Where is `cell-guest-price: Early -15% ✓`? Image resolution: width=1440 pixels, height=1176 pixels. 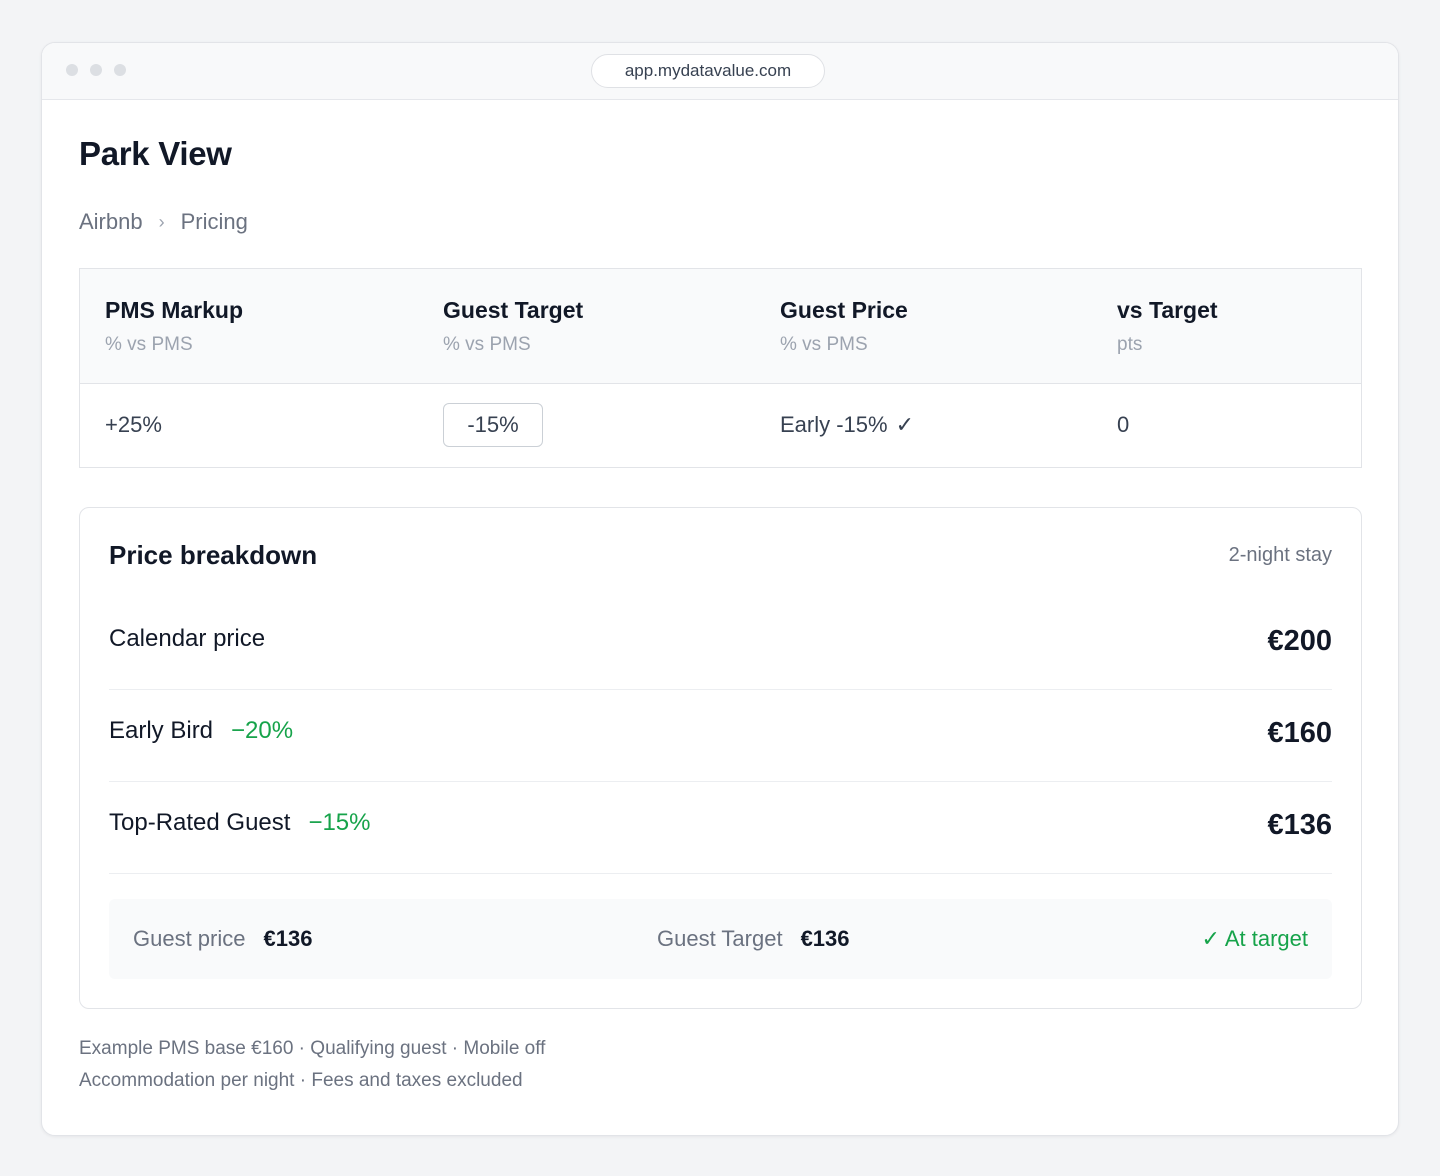
cell-guest-price: Early -15% ✓ is located at coordinates (847, 425).